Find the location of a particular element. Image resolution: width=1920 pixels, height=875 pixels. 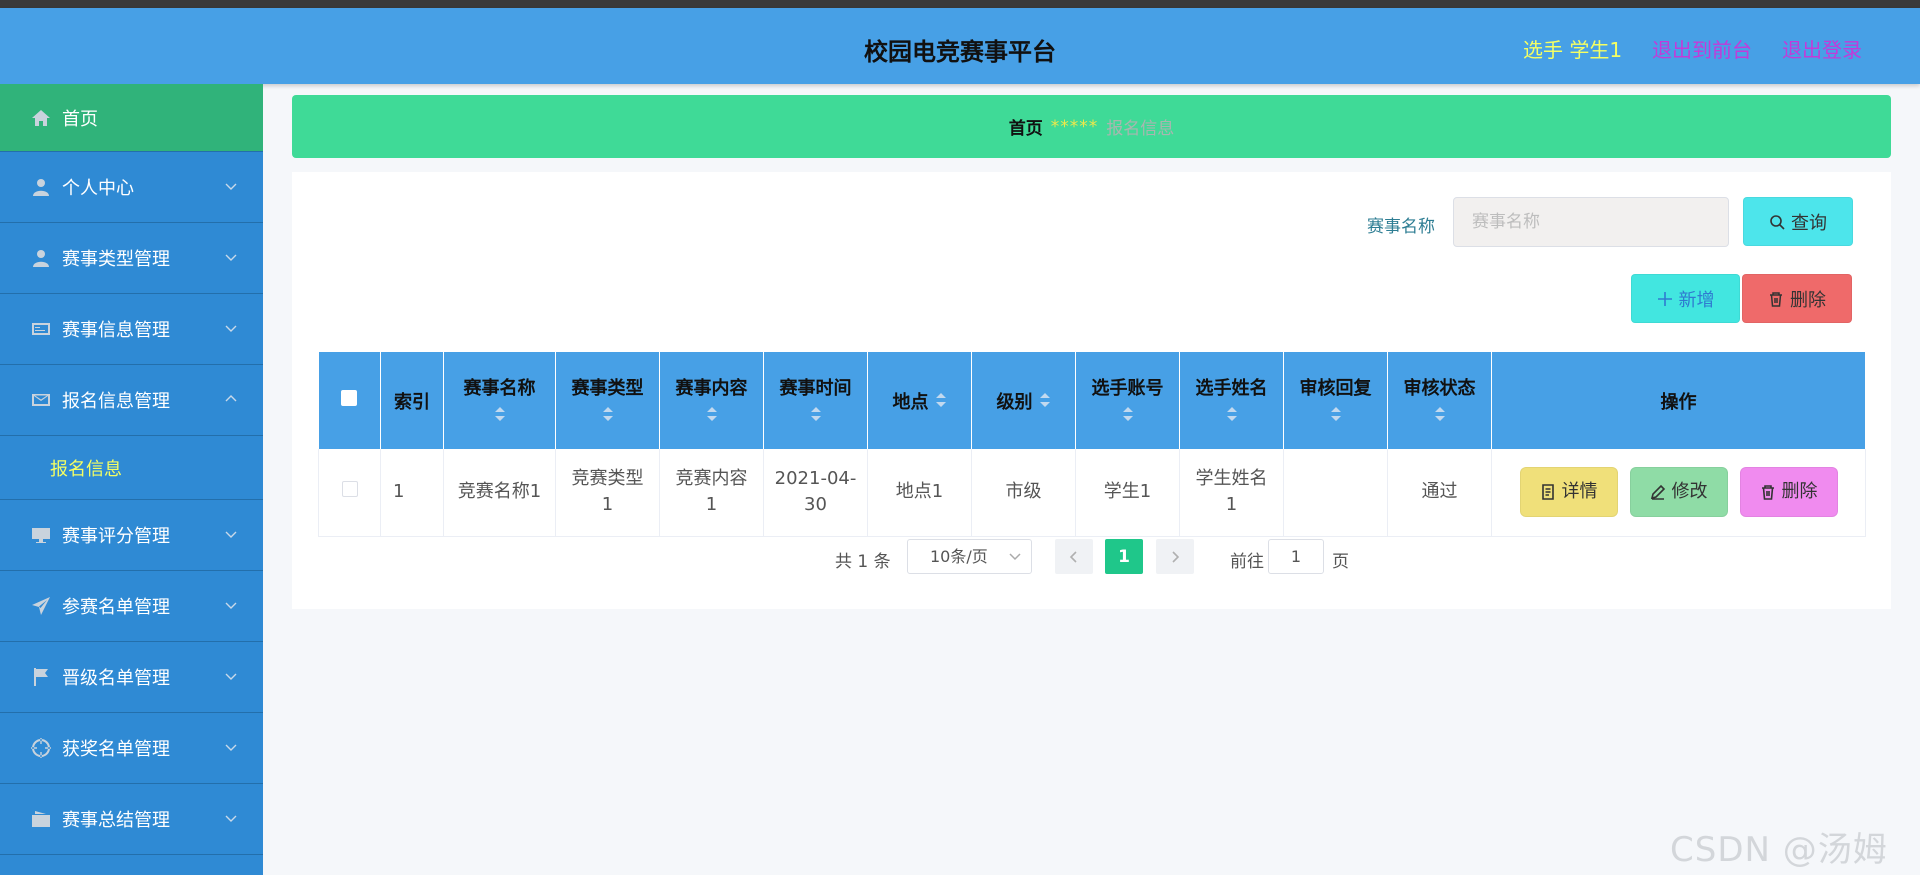

sidebar-item-personal-center: 个人中心 is located at coordinates (131, 187).